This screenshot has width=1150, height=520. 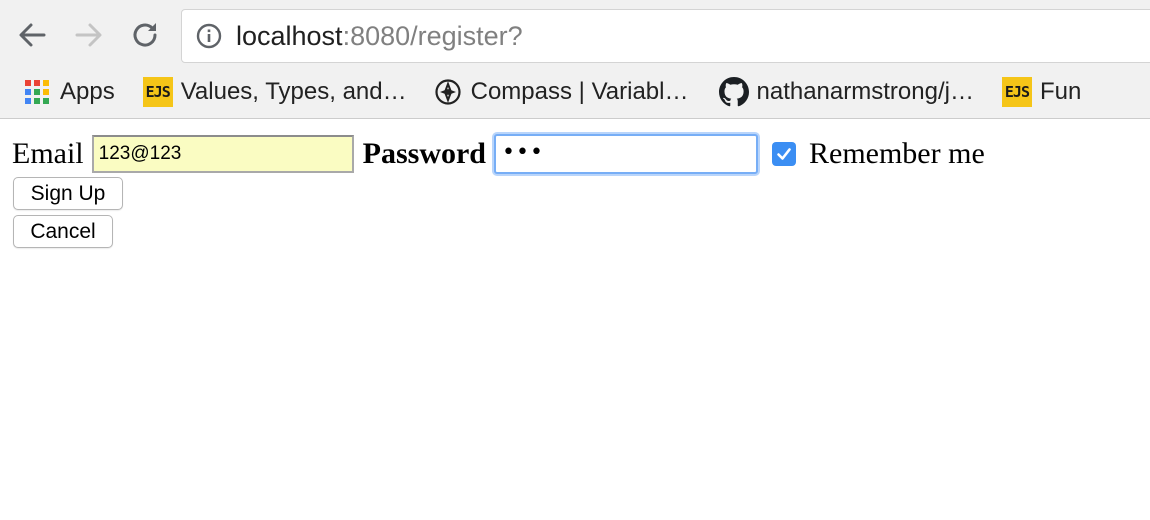 What do you see at coordinates (63, 231) in the screenshot?
I see `cancel-button: Cancel` at bounding box center [63, 231].